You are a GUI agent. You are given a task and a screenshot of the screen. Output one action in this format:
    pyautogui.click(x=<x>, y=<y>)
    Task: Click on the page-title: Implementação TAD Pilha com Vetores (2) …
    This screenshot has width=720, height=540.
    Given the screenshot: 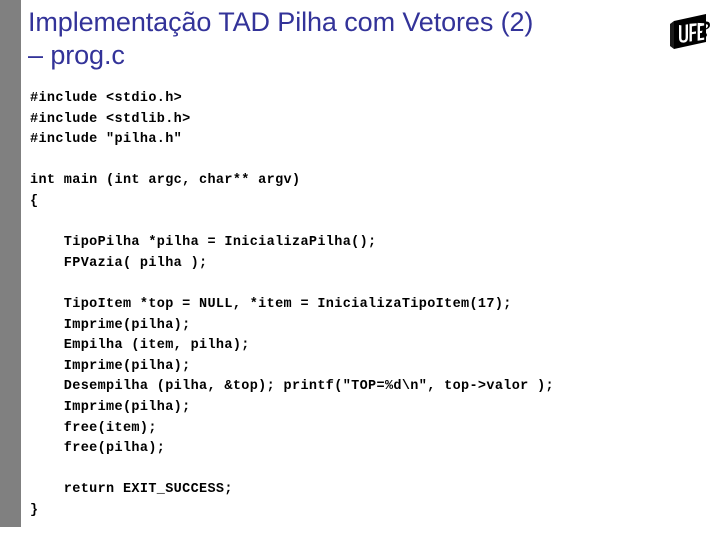 What is the action you would take?
    pyautogui.click(x=338, y=39)
    